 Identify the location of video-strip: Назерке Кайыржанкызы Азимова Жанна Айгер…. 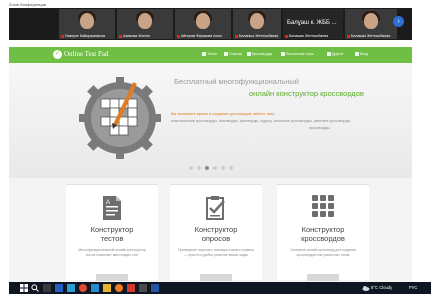
(210, 24).